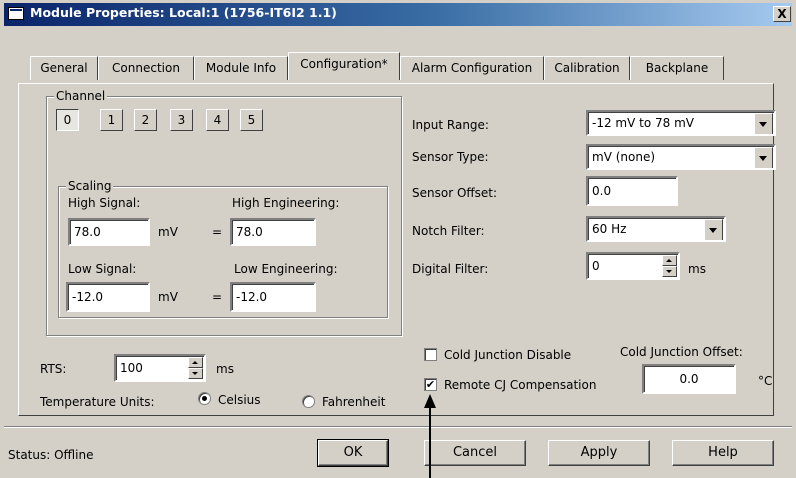  What do you see at coordinates (251, 120) in the screenshot?
I see `channel-5-button: 5` at bounding box center [251, 120].